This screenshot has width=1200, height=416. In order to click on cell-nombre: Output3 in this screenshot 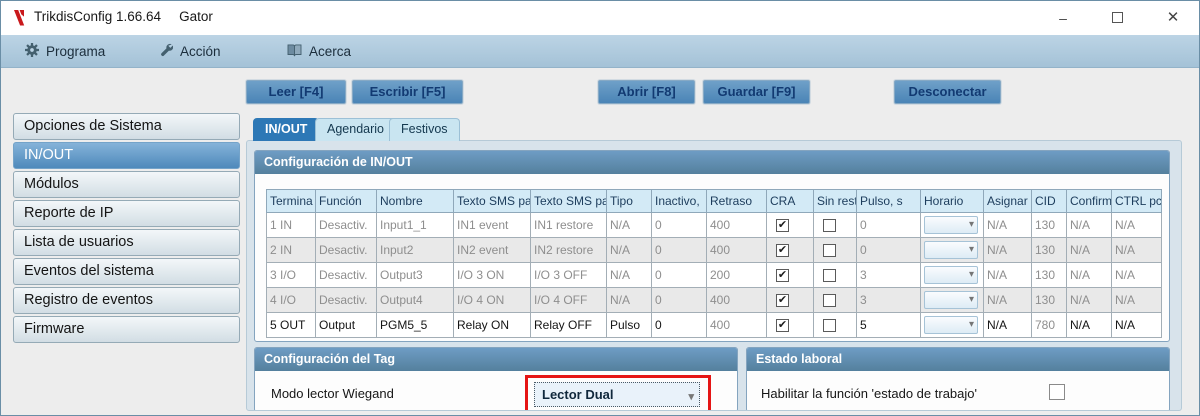, I will do `click(415, 275)`.